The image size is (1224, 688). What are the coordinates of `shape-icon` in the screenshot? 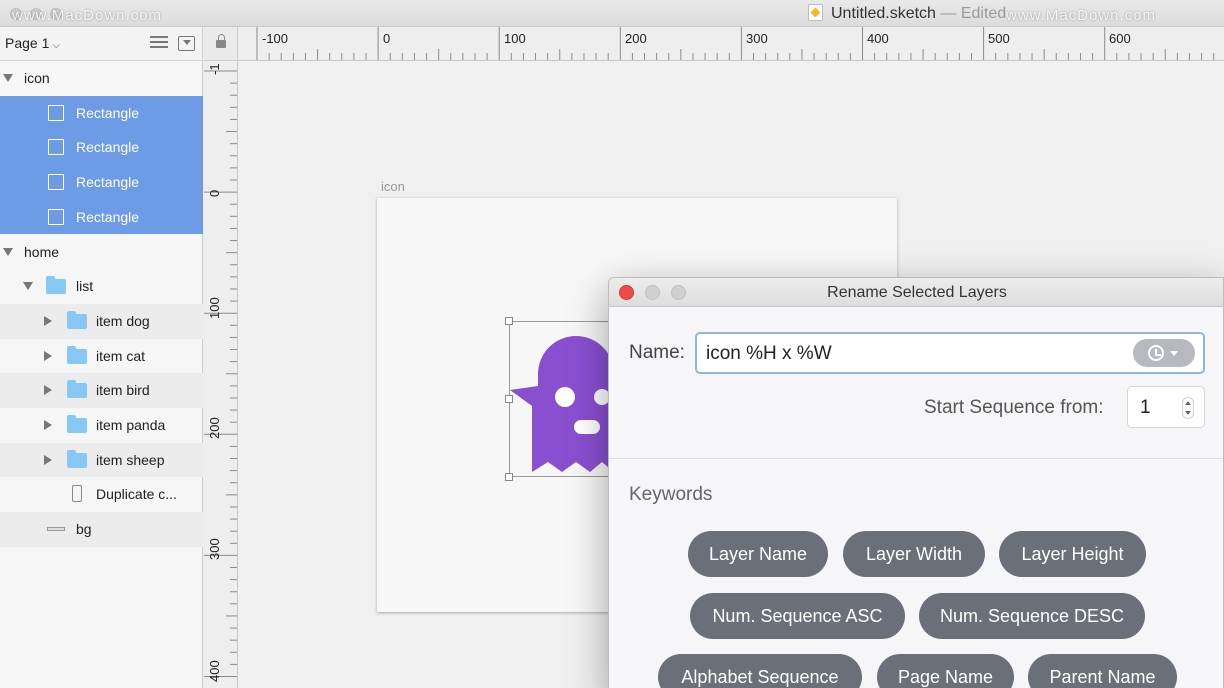 It's located at (56, 529).